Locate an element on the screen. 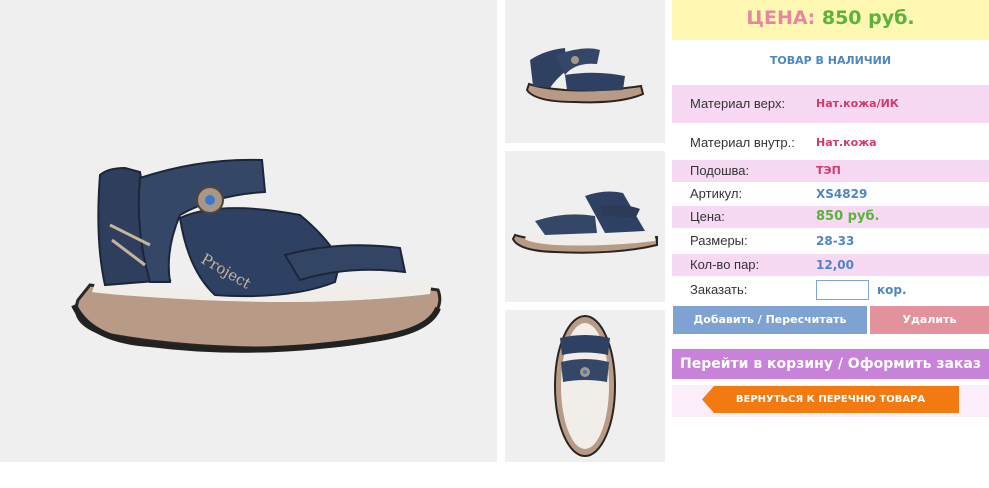  spec-value: 12,00 is located at coordinates (835, 265).